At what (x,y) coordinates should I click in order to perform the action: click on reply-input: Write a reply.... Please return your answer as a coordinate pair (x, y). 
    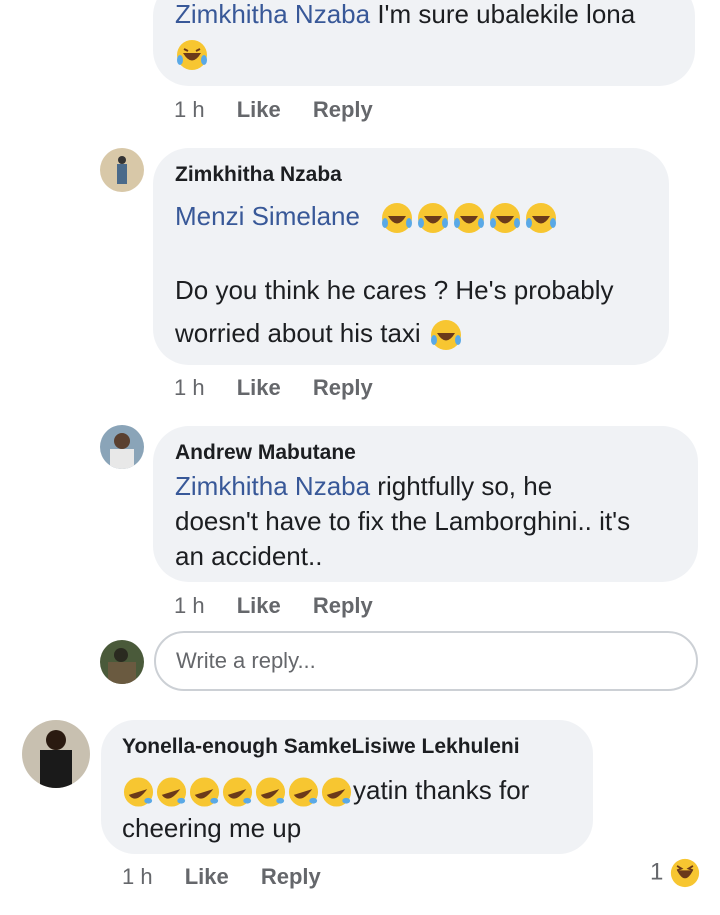
    Looking at the image, I should click on (426, 661).